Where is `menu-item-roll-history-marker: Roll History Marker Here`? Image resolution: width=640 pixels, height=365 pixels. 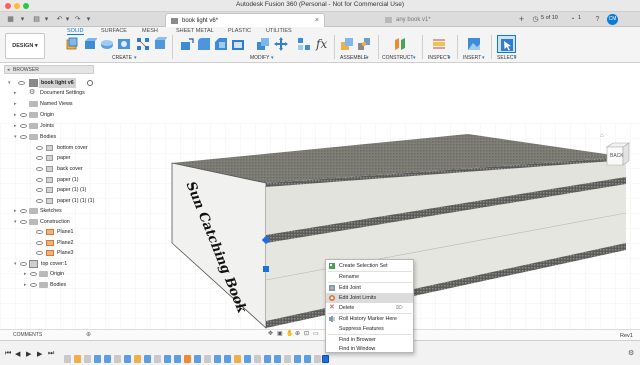
menu-item-roll-history-marker: Roll History Marker Here is located at coordinates (369, 319).